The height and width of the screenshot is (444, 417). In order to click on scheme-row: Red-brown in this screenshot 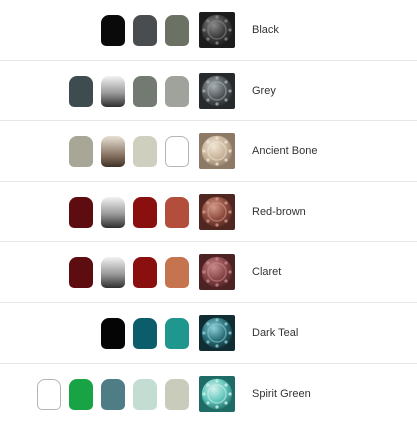, I will do `click(208, 212)`.